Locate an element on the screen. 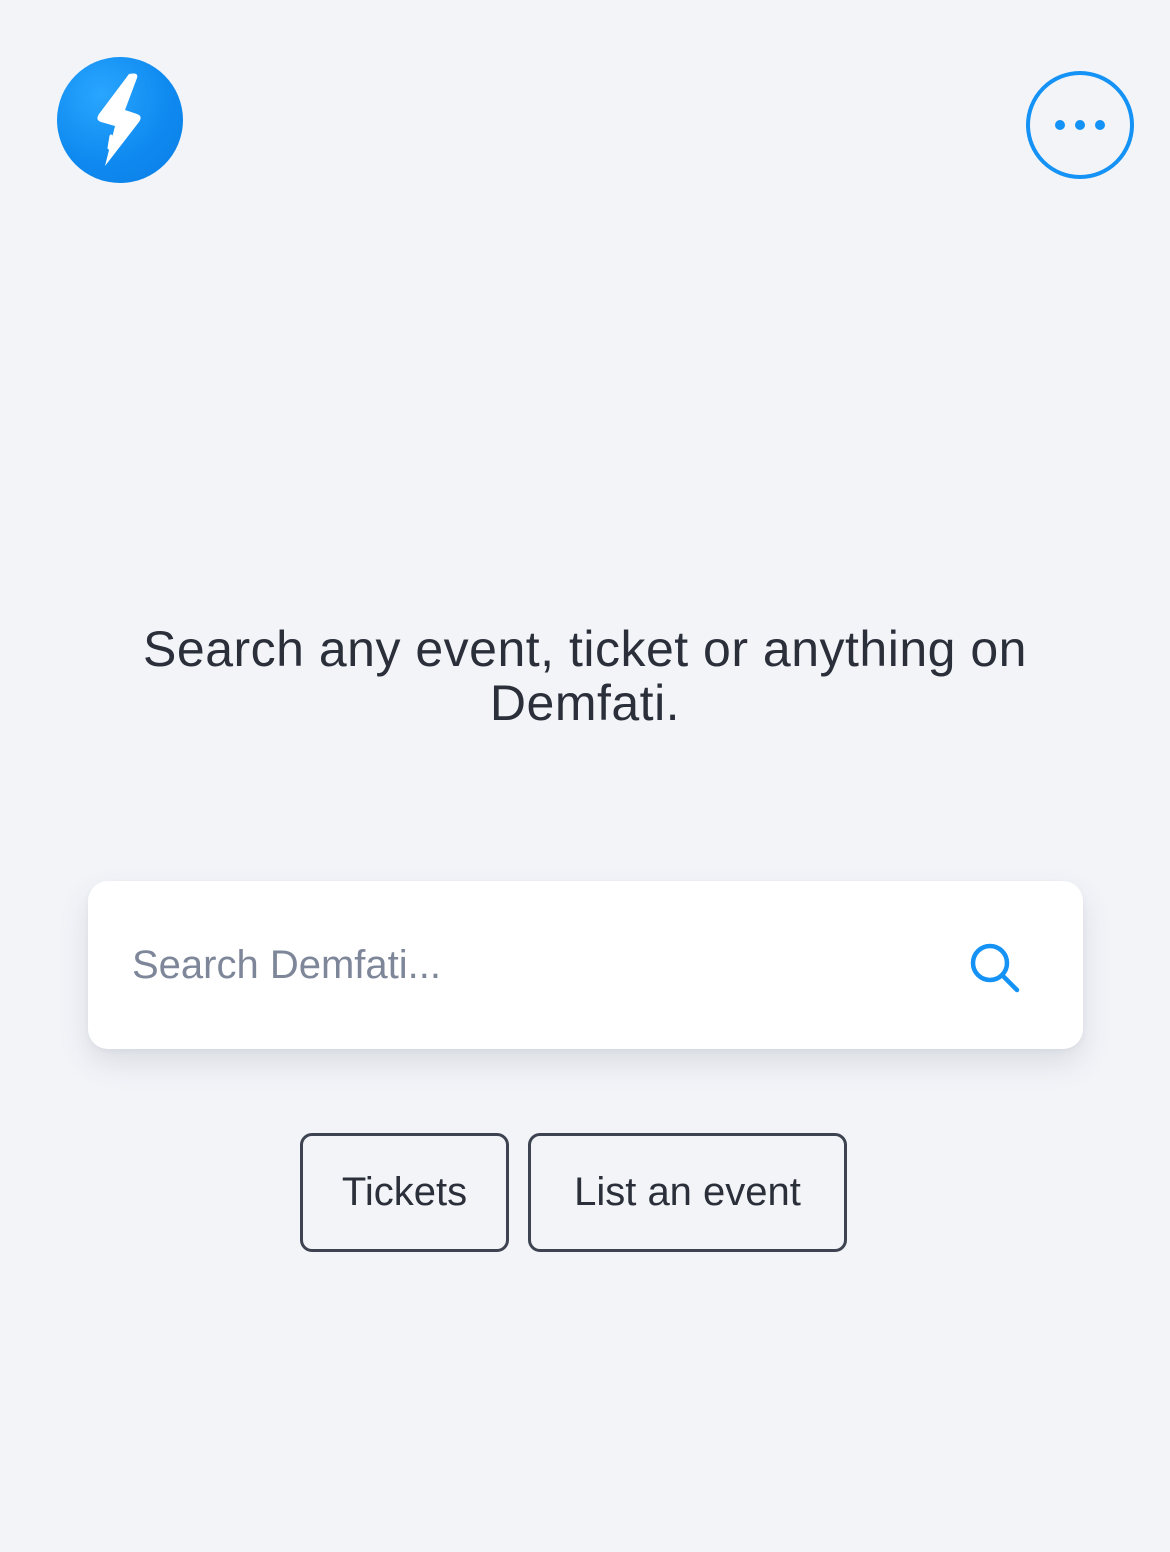  tickets-button: Tickets is located at coordinates (404, 1192).